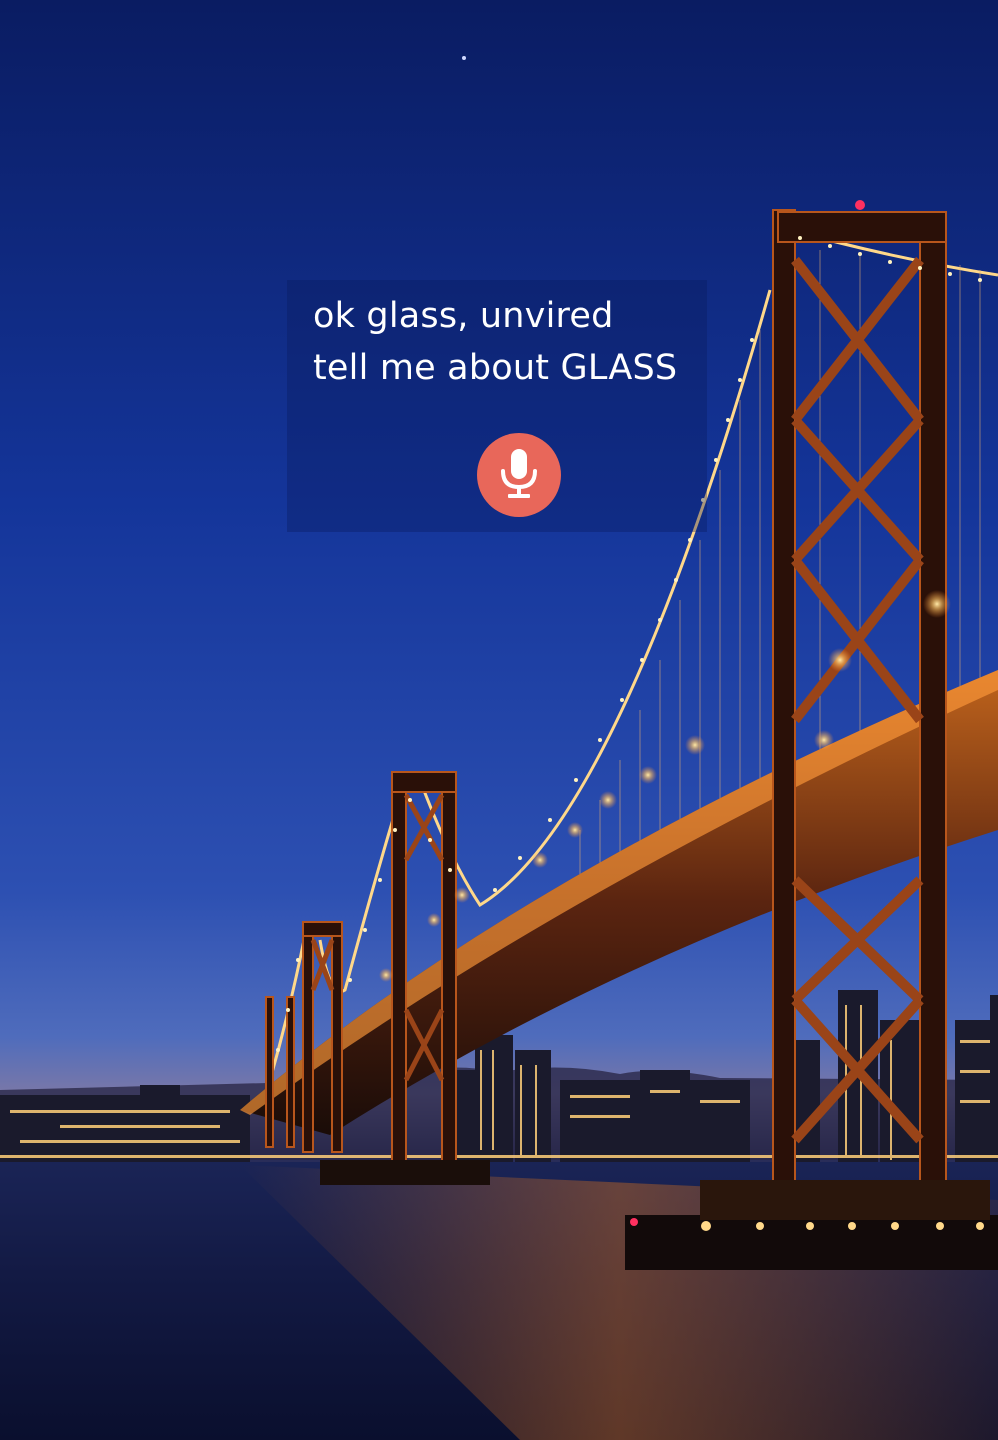 The height and width of the screenshot is (1440, 998). I want to click on voice-prompt-line-2: tell me about GLASS, so click(495, 368).